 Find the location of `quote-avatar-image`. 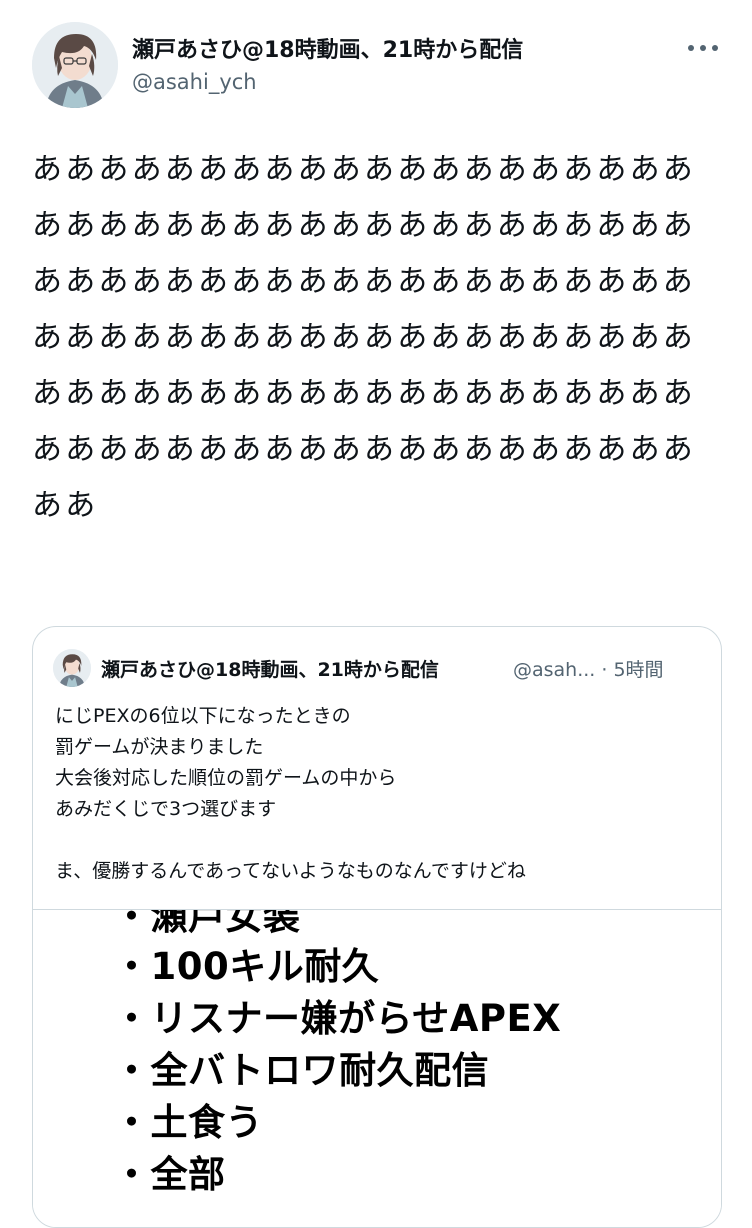

quote-avatar-image is located at coordinates (72, 668).